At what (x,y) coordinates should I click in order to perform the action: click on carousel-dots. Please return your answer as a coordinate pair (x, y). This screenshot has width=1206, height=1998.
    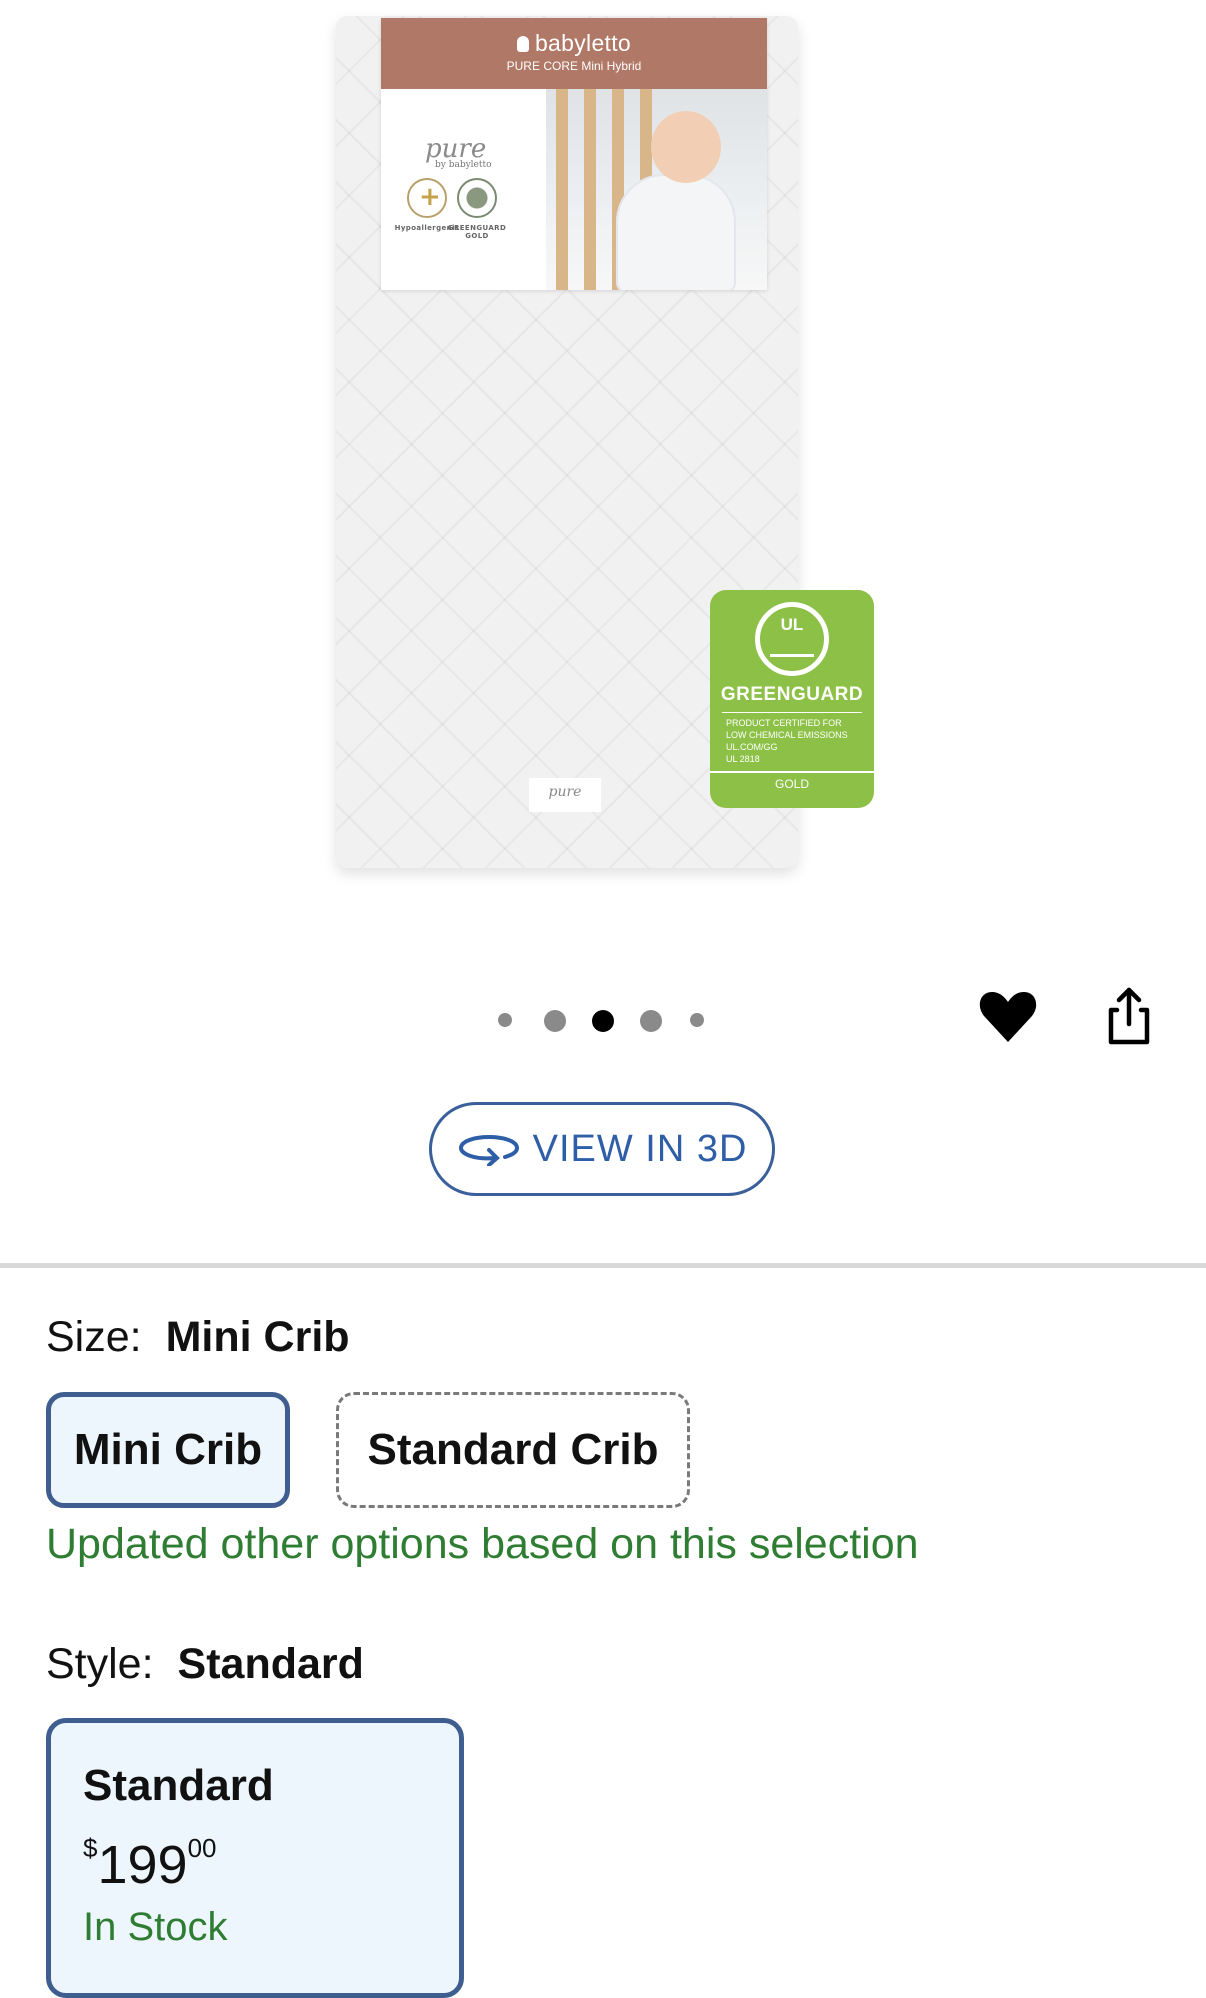
    Looking at the image, I should click on (601, 1019).